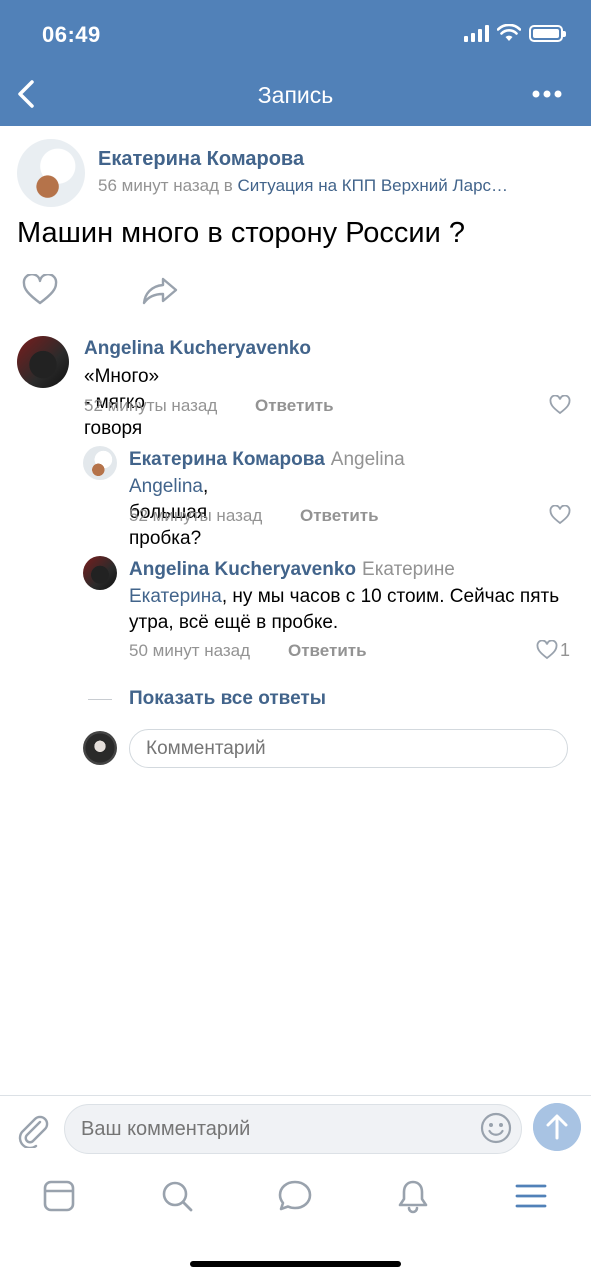 This screenshot has height=1280, width=591. What do you see at coordinates (175, 596) in the screenshot?
I see `mention-link: Екатерина` at bounding box center [175, 596].